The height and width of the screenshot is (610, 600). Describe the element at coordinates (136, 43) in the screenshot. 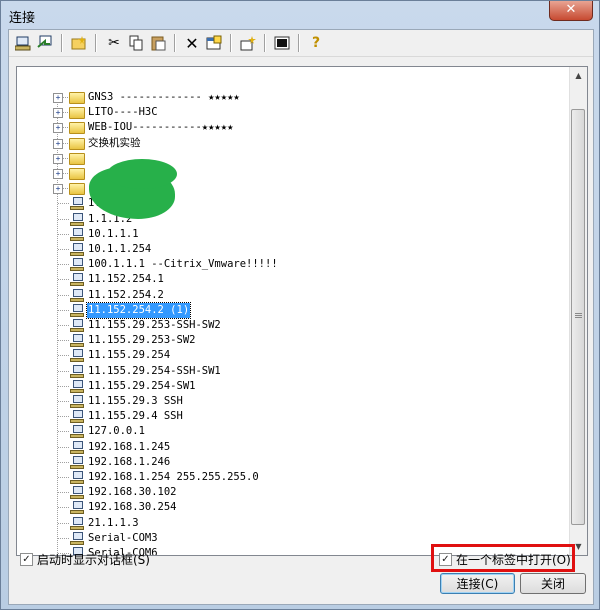

I see `copy-icon` at that location.